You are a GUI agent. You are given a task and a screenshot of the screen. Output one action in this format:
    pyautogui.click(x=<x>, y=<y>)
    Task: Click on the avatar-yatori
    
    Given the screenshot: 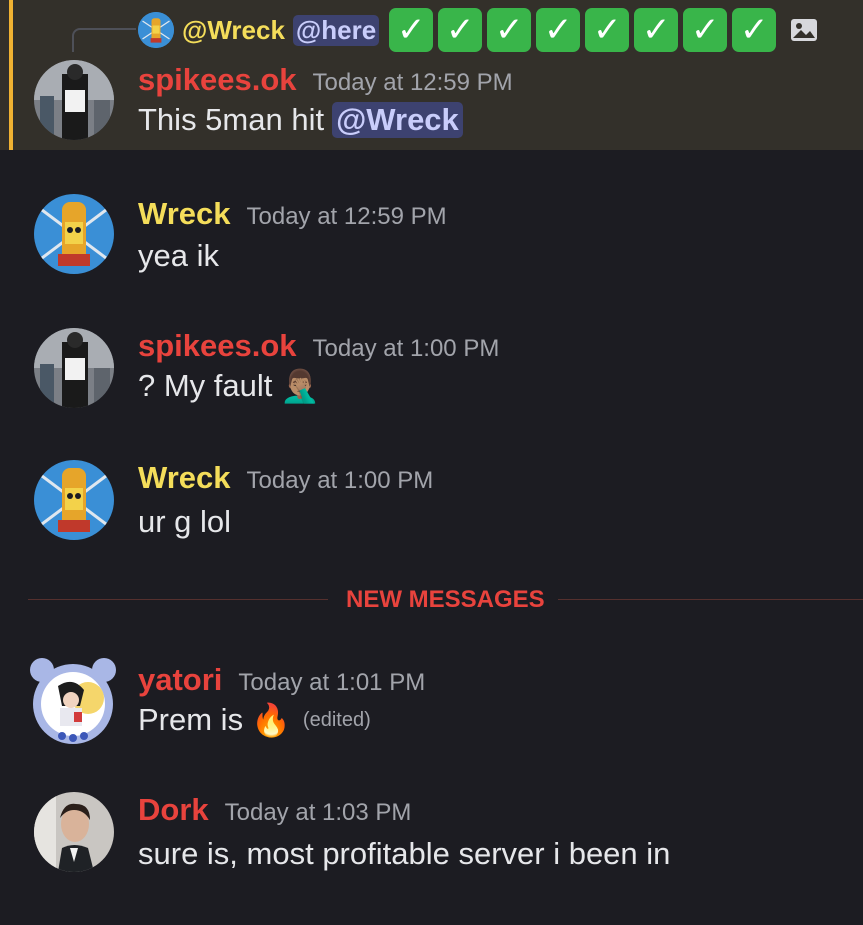 What is the action you would take?
    pyautogui.click(x=73, y=701)
    